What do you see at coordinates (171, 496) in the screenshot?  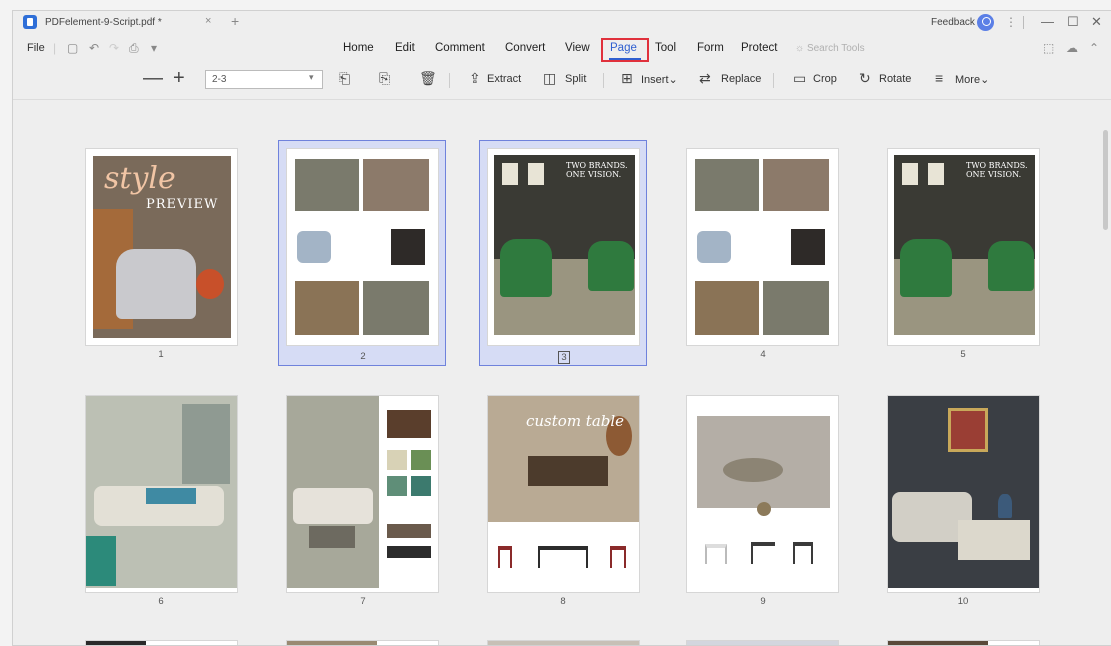 I see `page-6-pillows-art` at bounding box center [171, 496].